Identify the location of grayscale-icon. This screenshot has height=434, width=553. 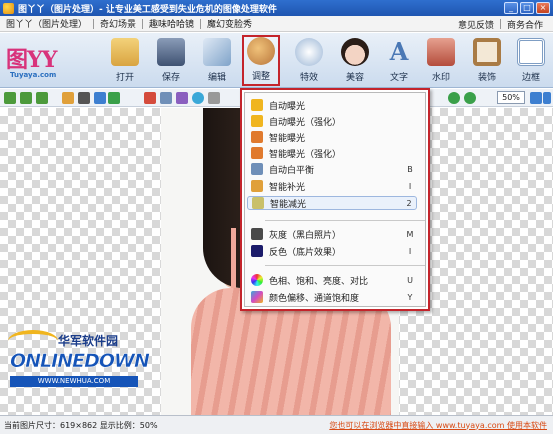
(257, 234).